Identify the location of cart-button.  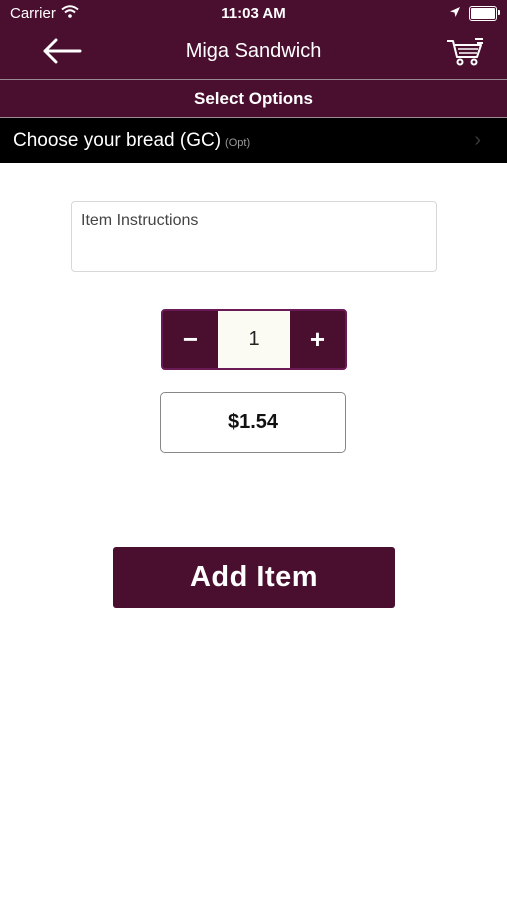
(465, 53).